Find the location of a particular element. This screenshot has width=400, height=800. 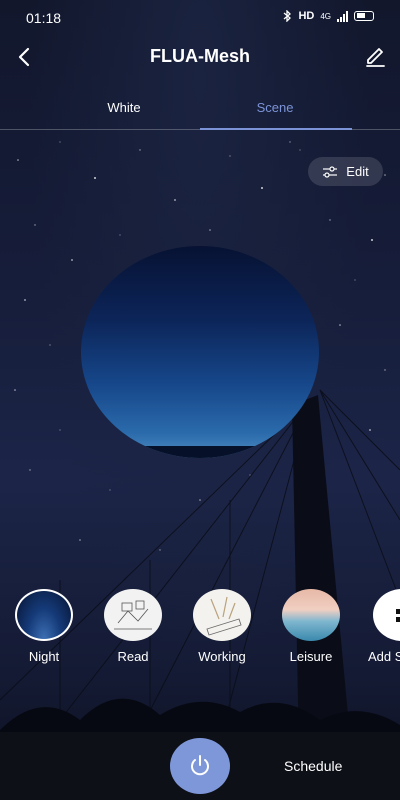

scene-read-thumbnail is located at coordinates (133, 615).